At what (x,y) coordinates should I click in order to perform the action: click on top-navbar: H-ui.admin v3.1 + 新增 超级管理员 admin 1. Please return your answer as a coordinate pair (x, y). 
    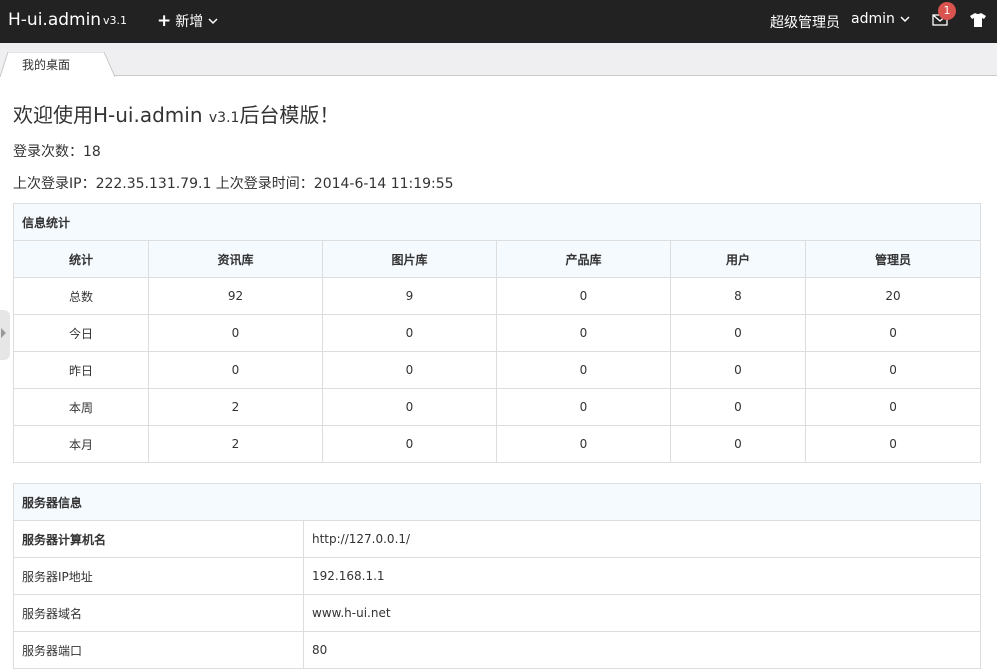
    Looking at the image, I should click on (498, 21).